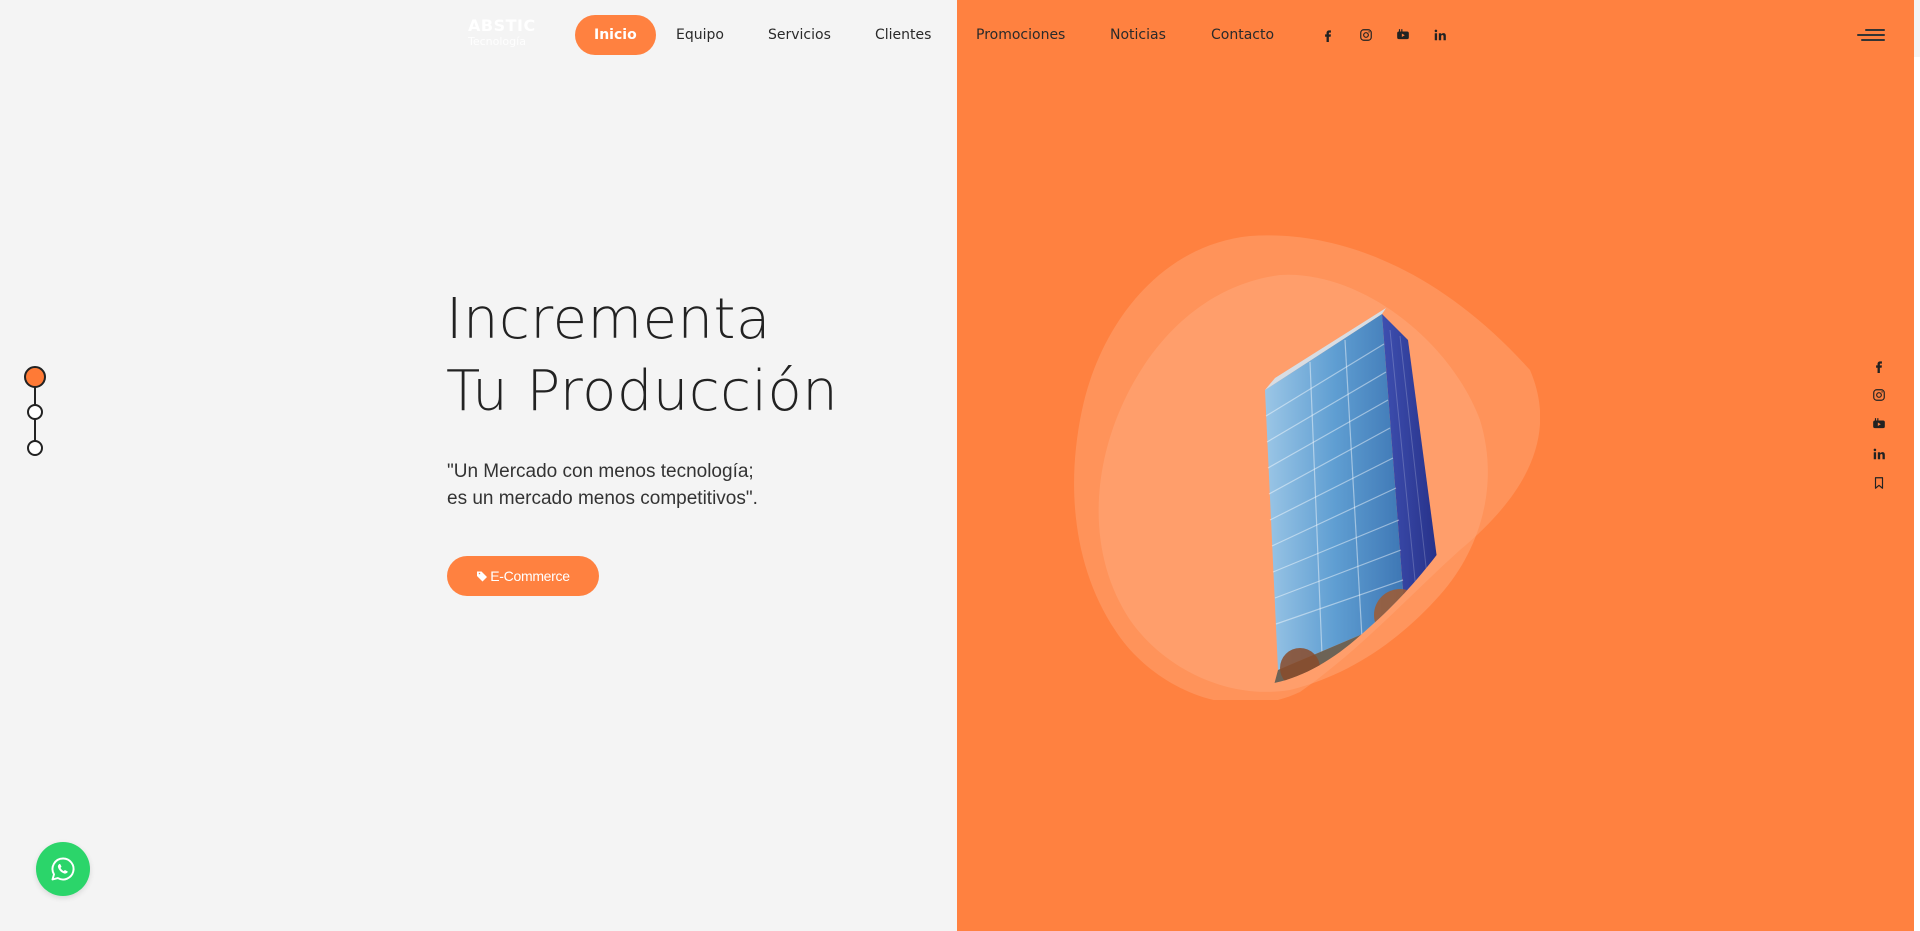 This screenshot has width=1920, height=931. Describe the element at coordinates (1242, 35) in the screenshot. I see `nav-item-contacto: Contacto` at that location.